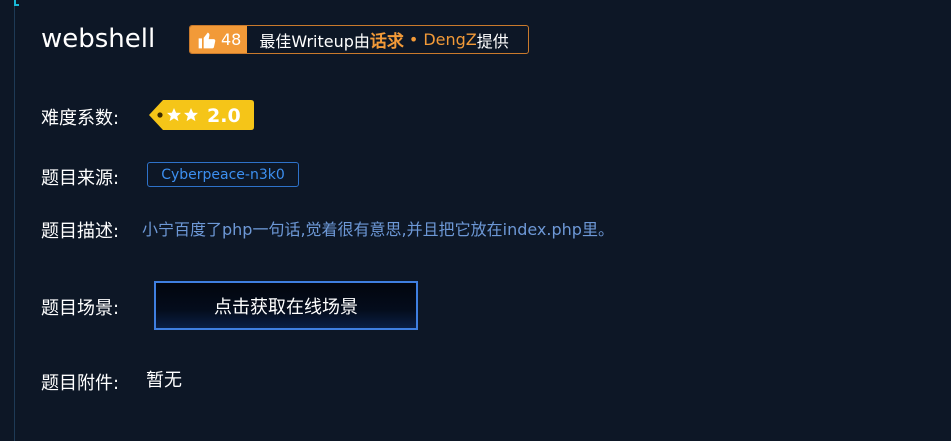 The height and width of the screenshot is (441, 951). Describe the element at coordinates (219, 39) in the screenshot. I see `like-counter: 48` at that location.